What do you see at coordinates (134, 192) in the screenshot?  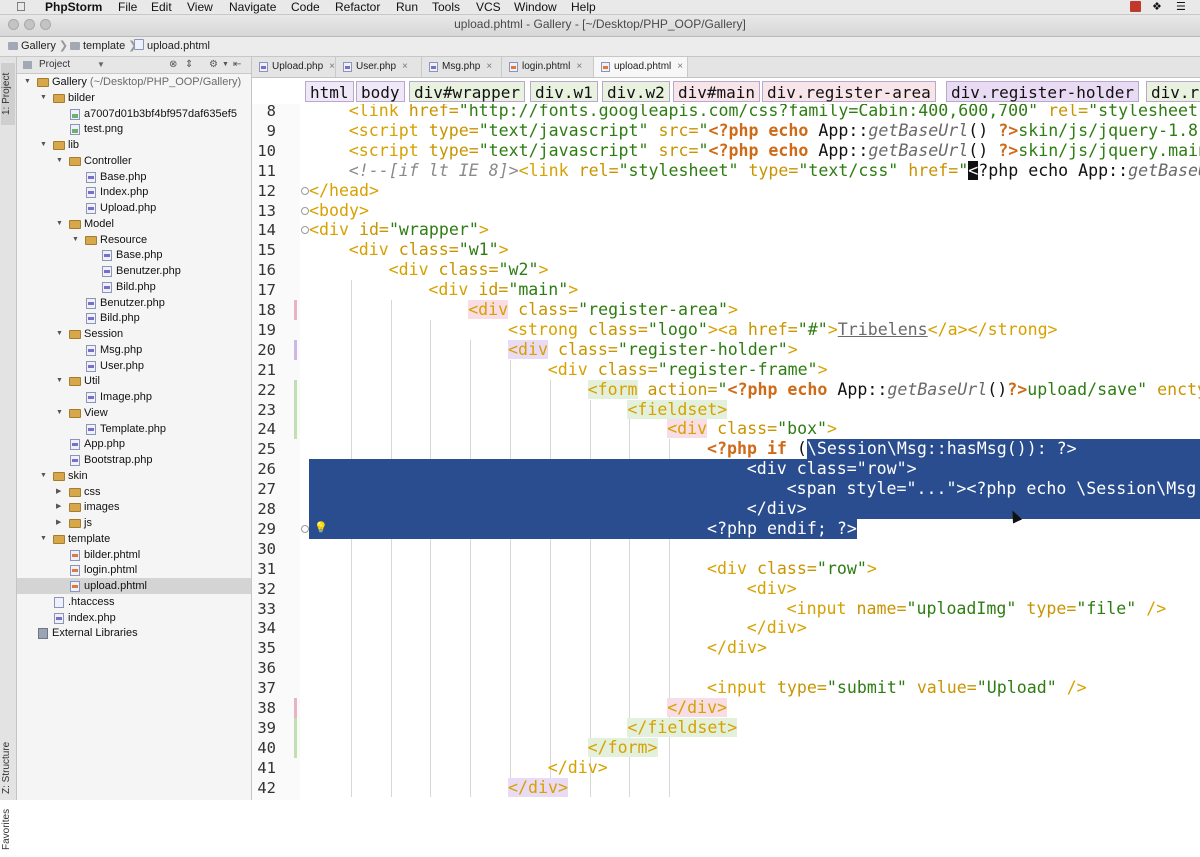 I see `tree-item: Index.php` at bounding box center [134, 192].